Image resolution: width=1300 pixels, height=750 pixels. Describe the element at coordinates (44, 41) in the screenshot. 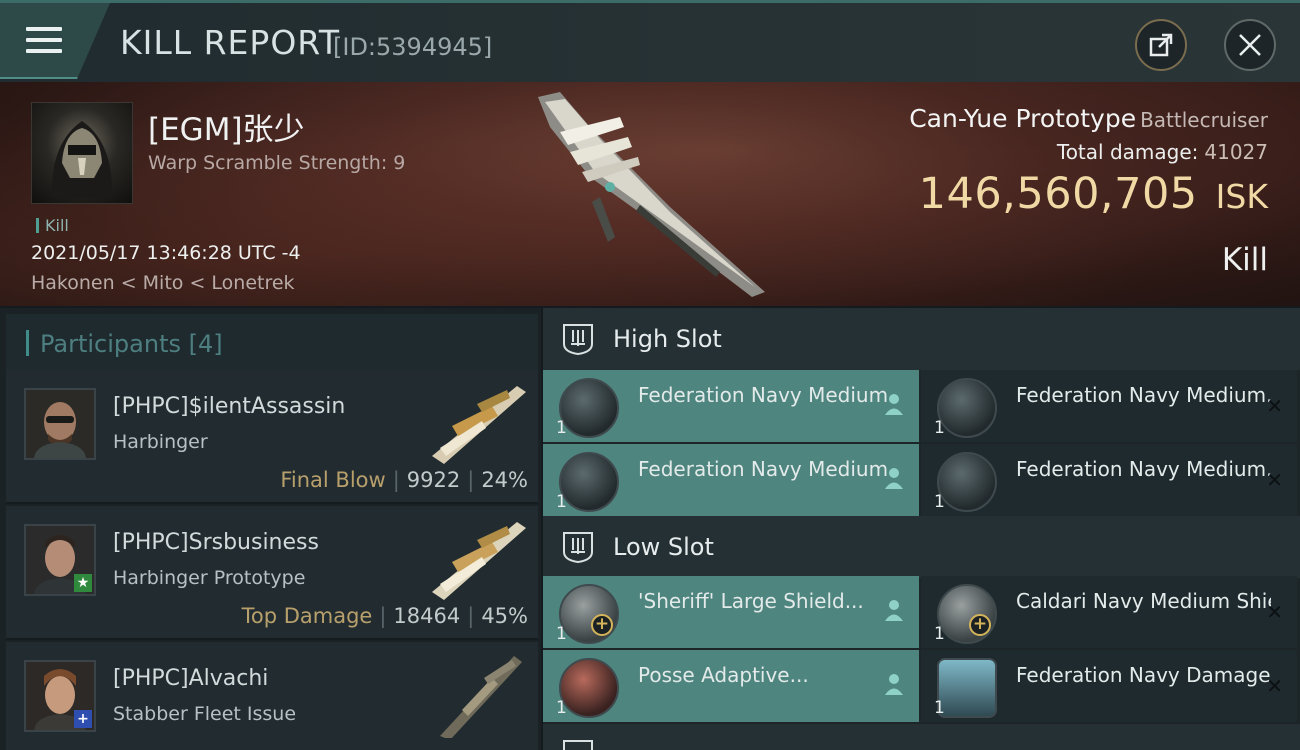

I see `hamburger-icon` at that location.